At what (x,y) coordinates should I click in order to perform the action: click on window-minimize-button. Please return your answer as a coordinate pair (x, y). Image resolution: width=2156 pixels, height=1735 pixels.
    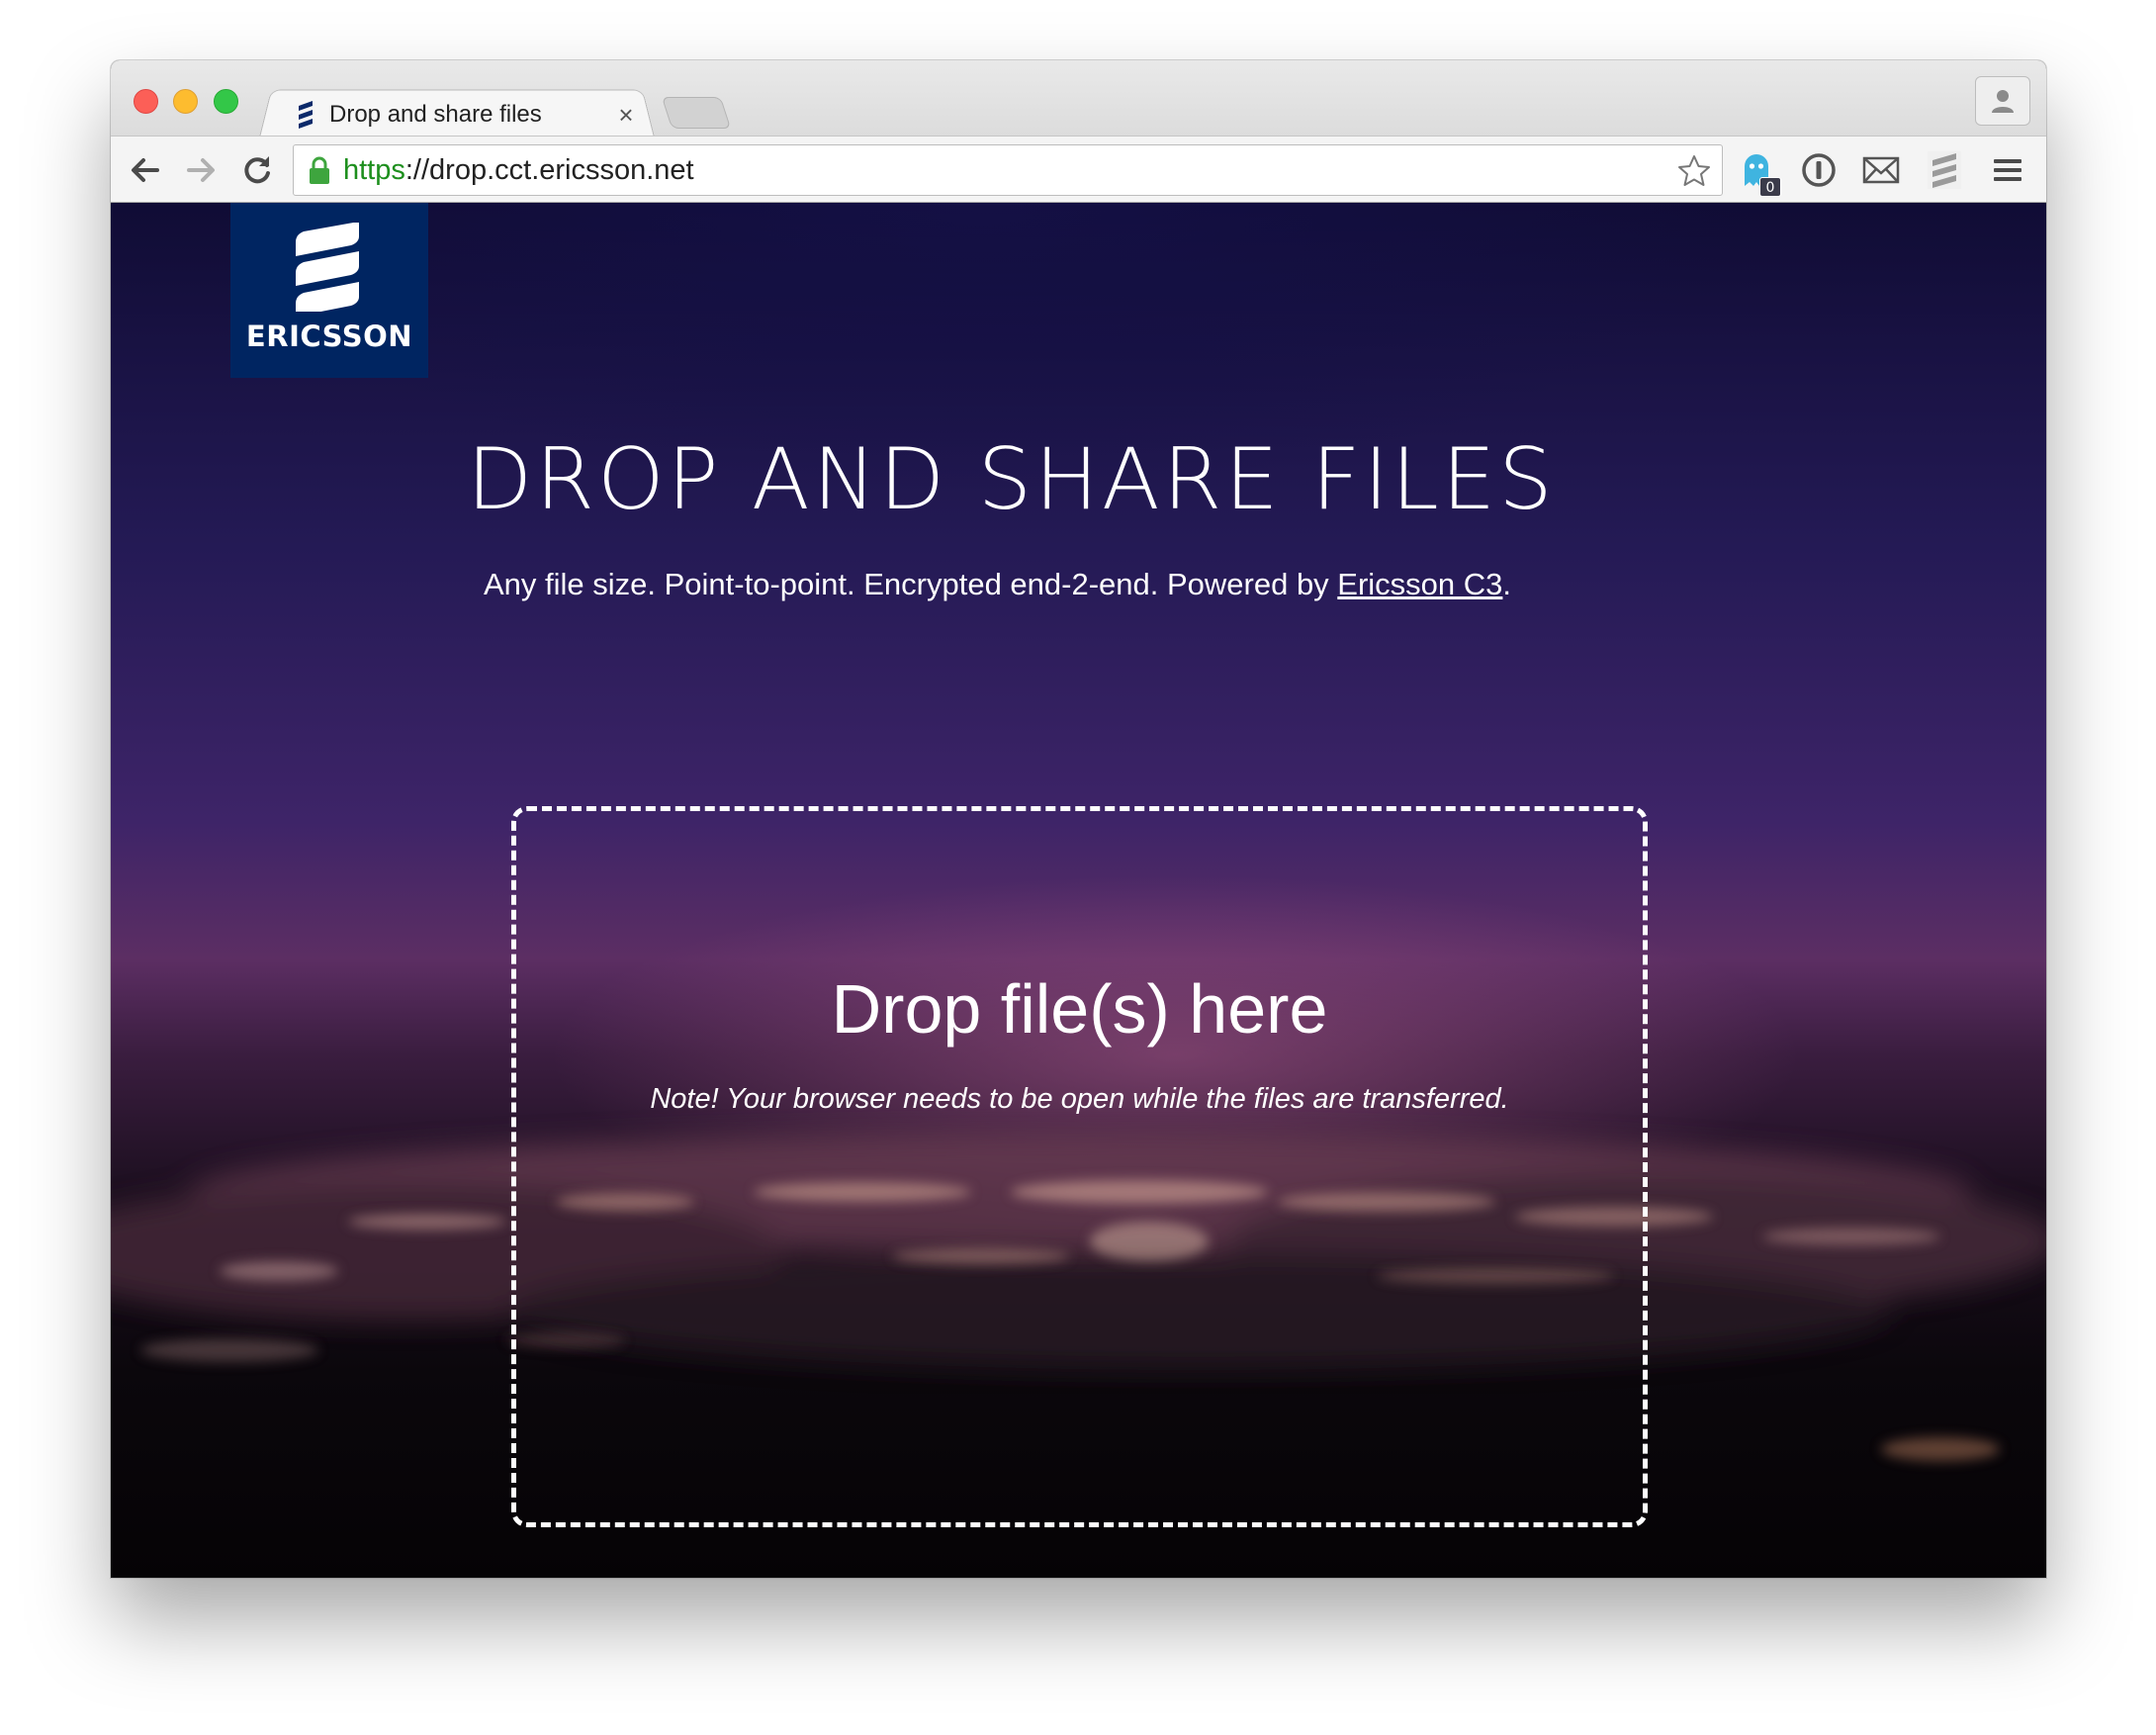
    Looking at the image, I should click on (185, 101).